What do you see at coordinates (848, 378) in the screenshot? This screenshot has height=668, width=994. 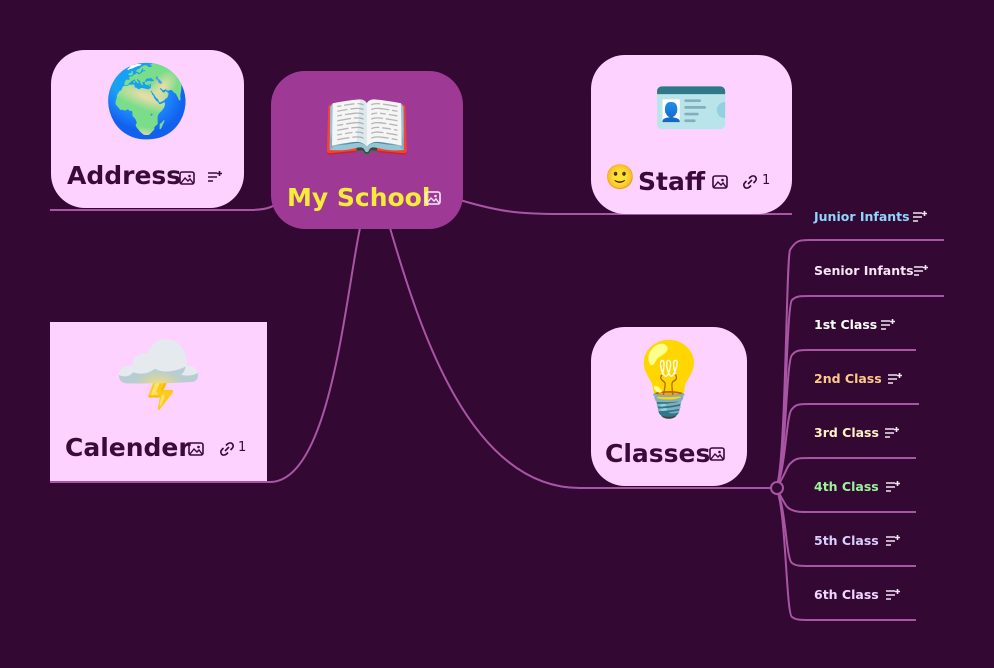 I see `class-leaf-label: 2nd Class` at bounding box center [848, 378].